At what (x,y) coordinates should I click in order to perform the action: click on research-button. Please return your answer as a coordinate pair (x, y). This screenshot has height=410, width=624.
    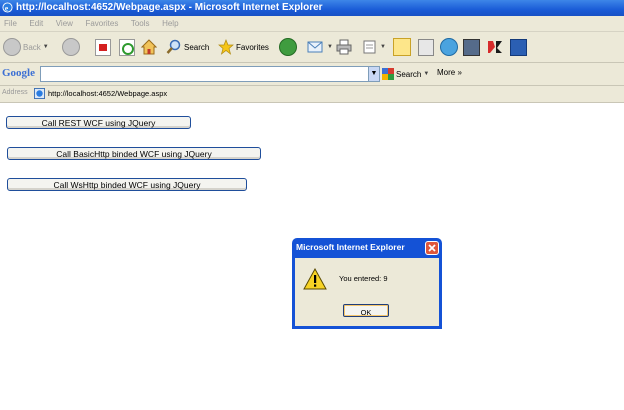
    Looking at the image, I should click on (426, 47).